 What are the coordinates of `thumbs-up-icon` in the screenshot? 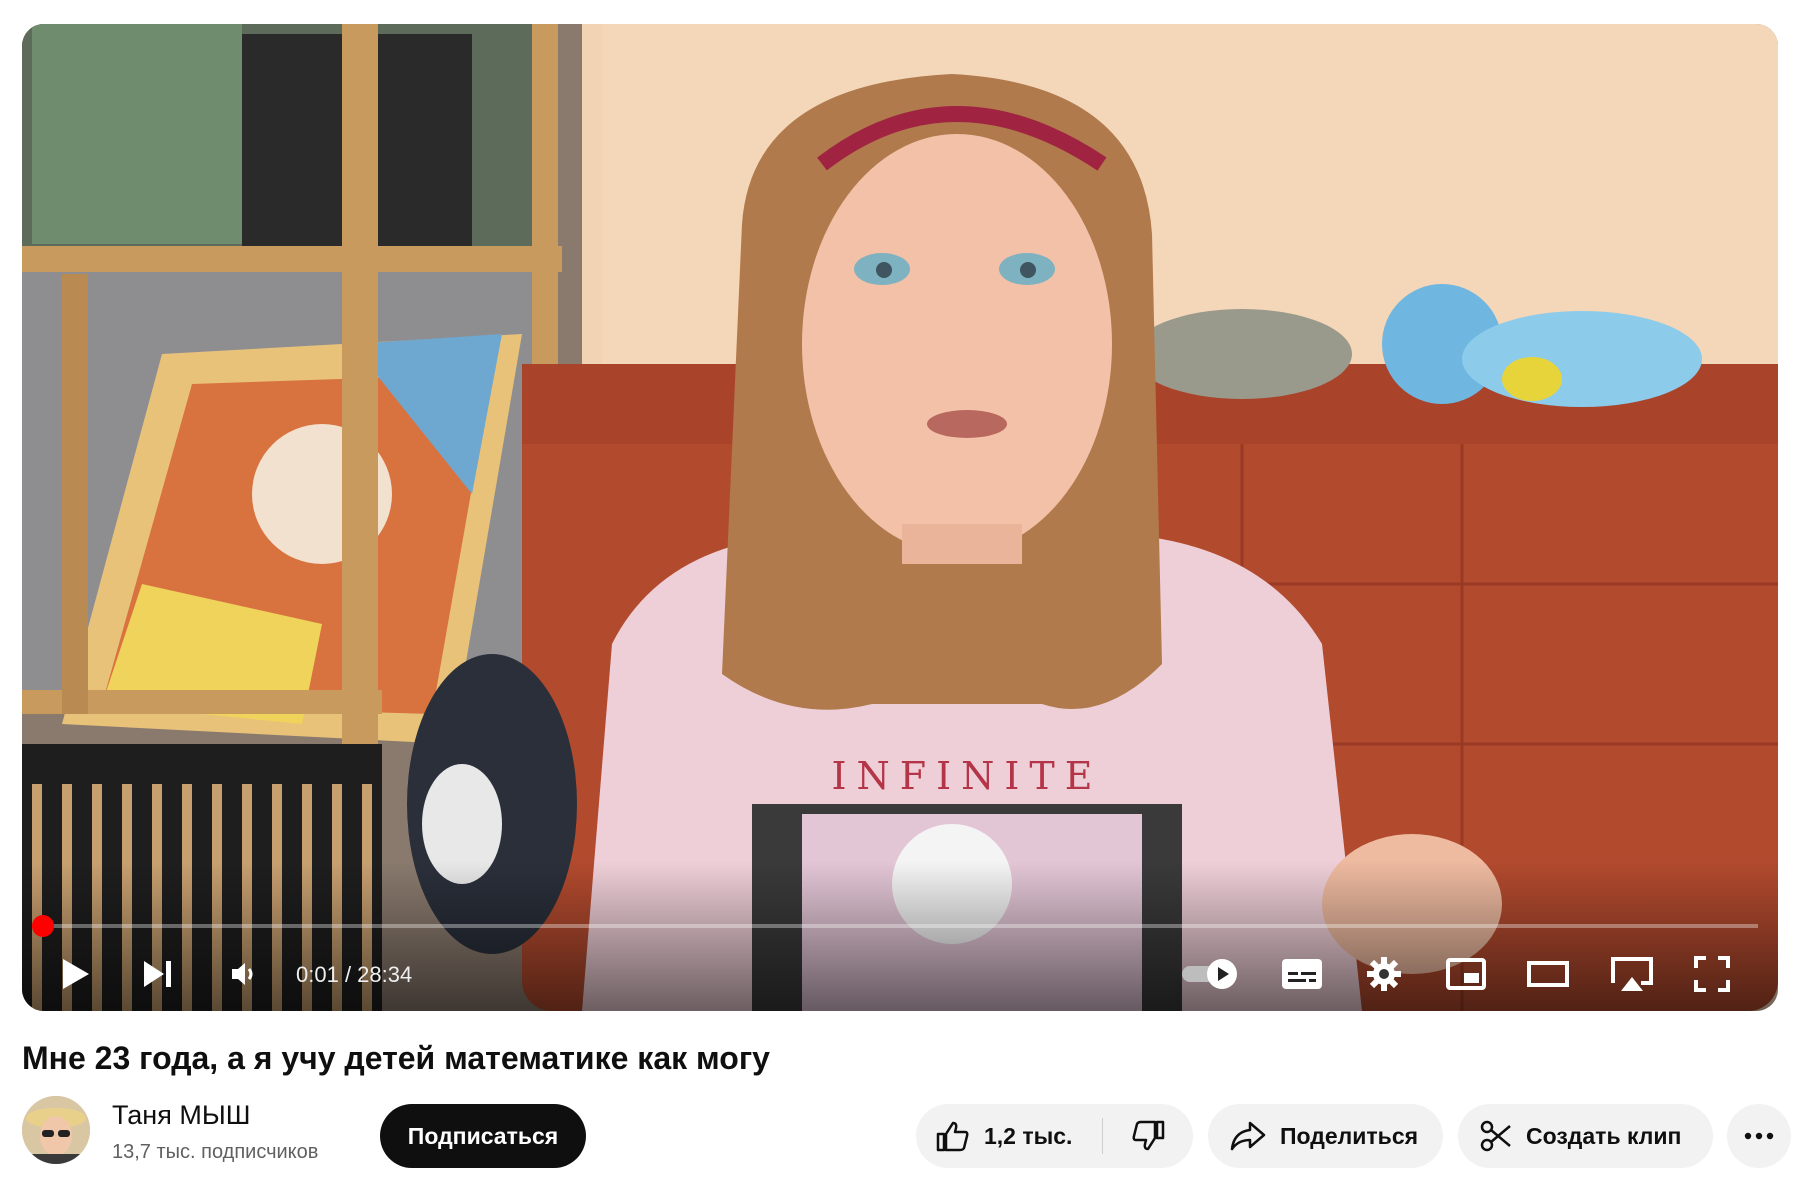 It's located at (952, 1136).